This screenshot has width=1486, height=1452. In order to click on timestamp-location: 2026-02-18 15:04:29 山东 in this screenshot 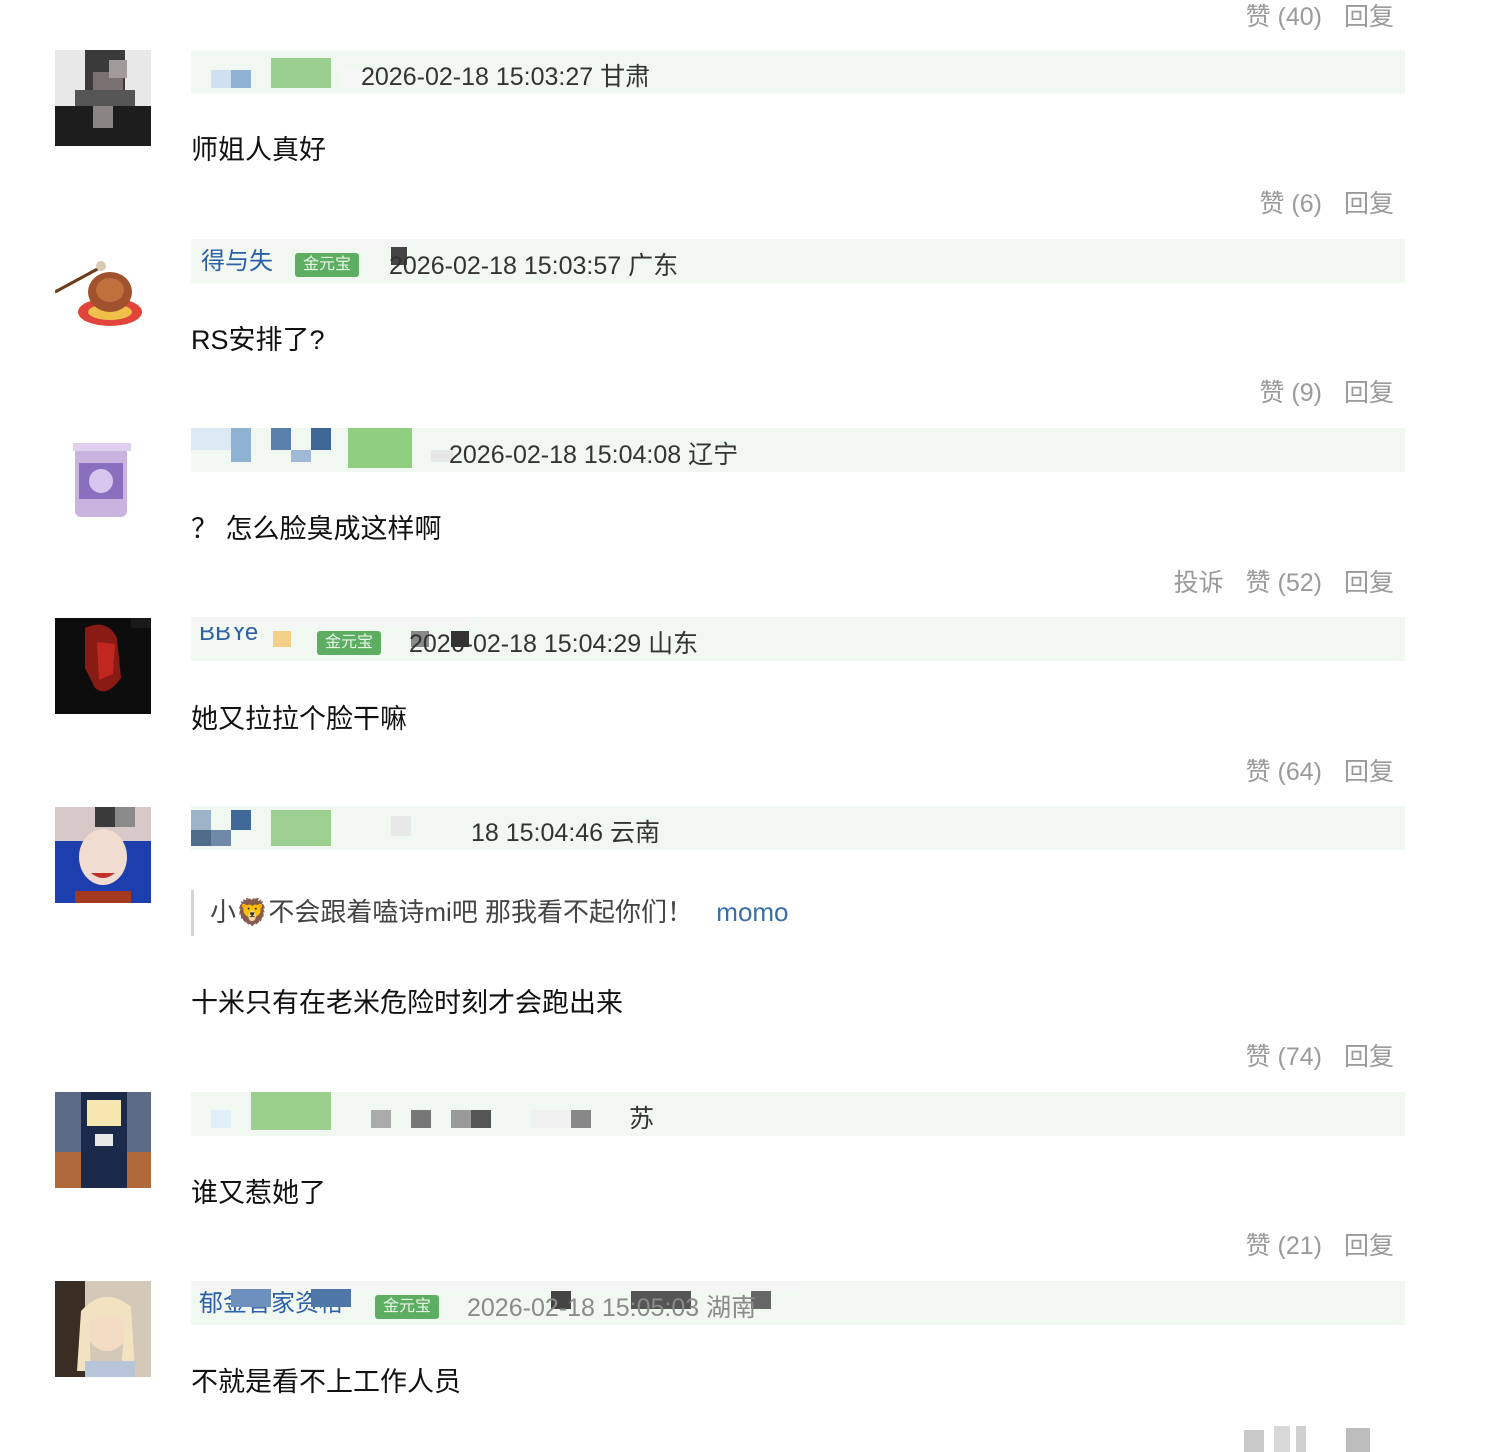, I will do `click(554, 644)`.